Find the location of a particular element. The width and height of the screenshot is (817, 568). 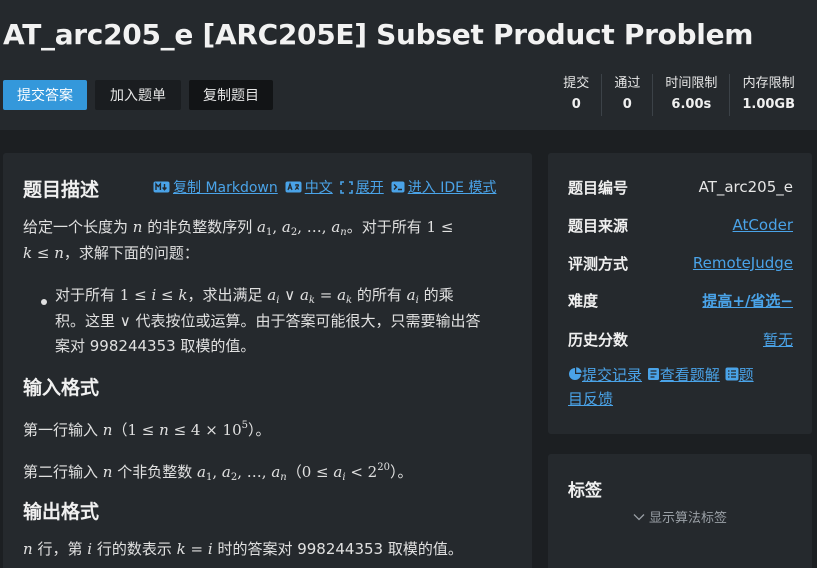

tags-panel: 标签 显示算法标签 is located at coordinates (680, 511).